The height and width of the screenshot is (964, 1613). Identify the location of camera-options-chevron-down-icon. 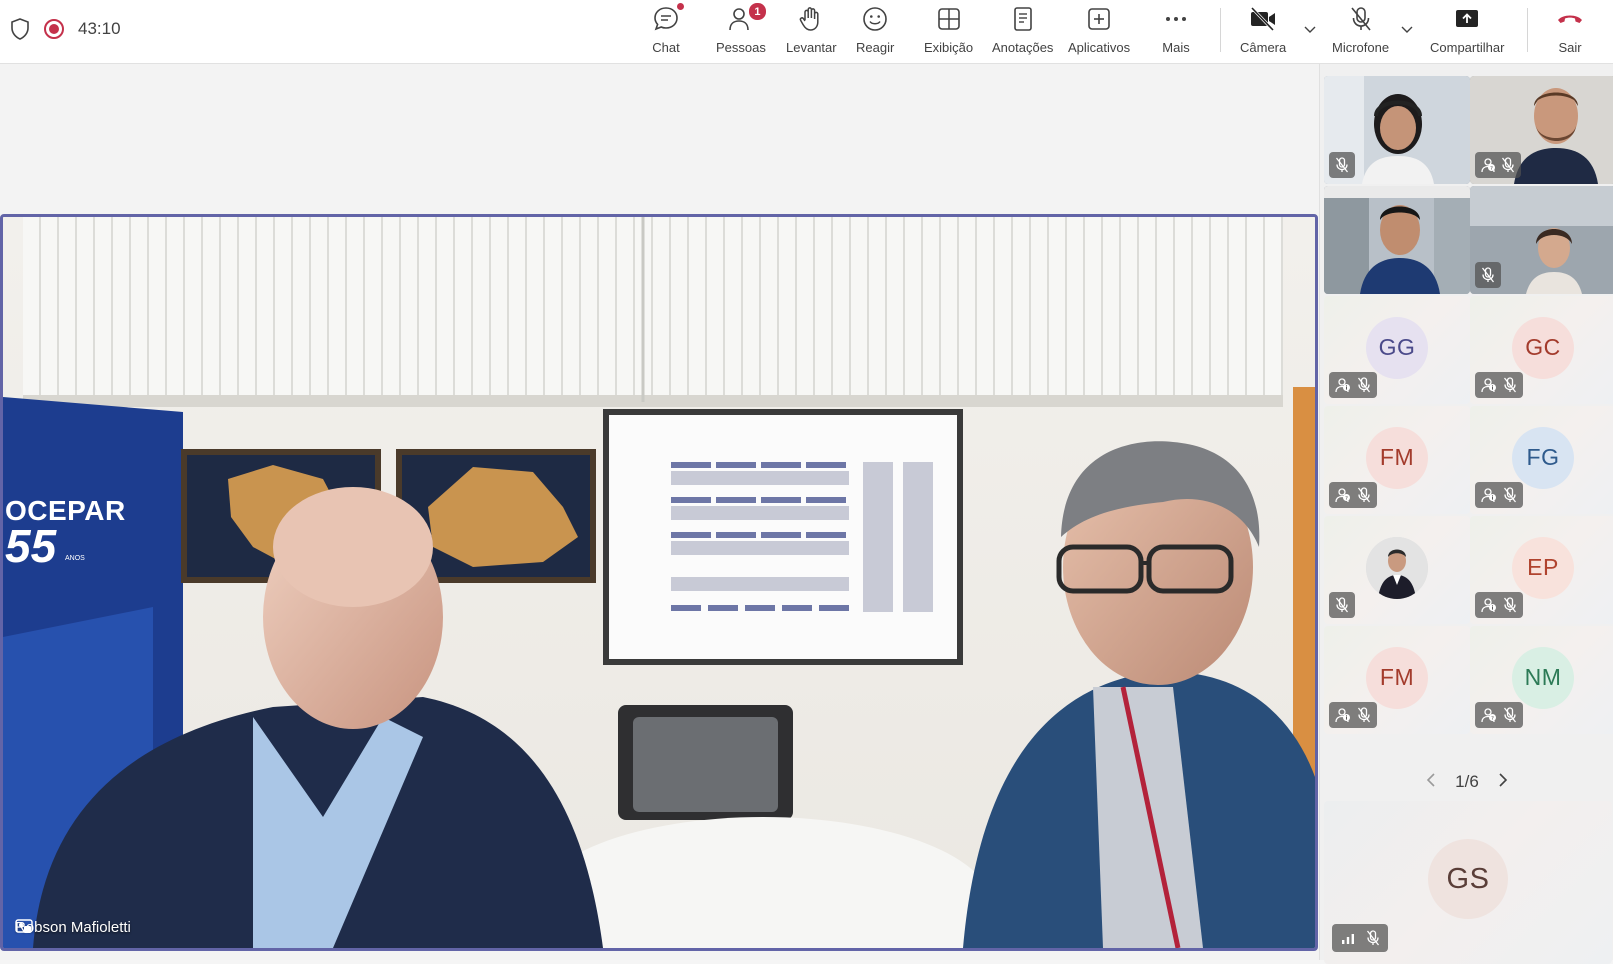
(1310, 31).